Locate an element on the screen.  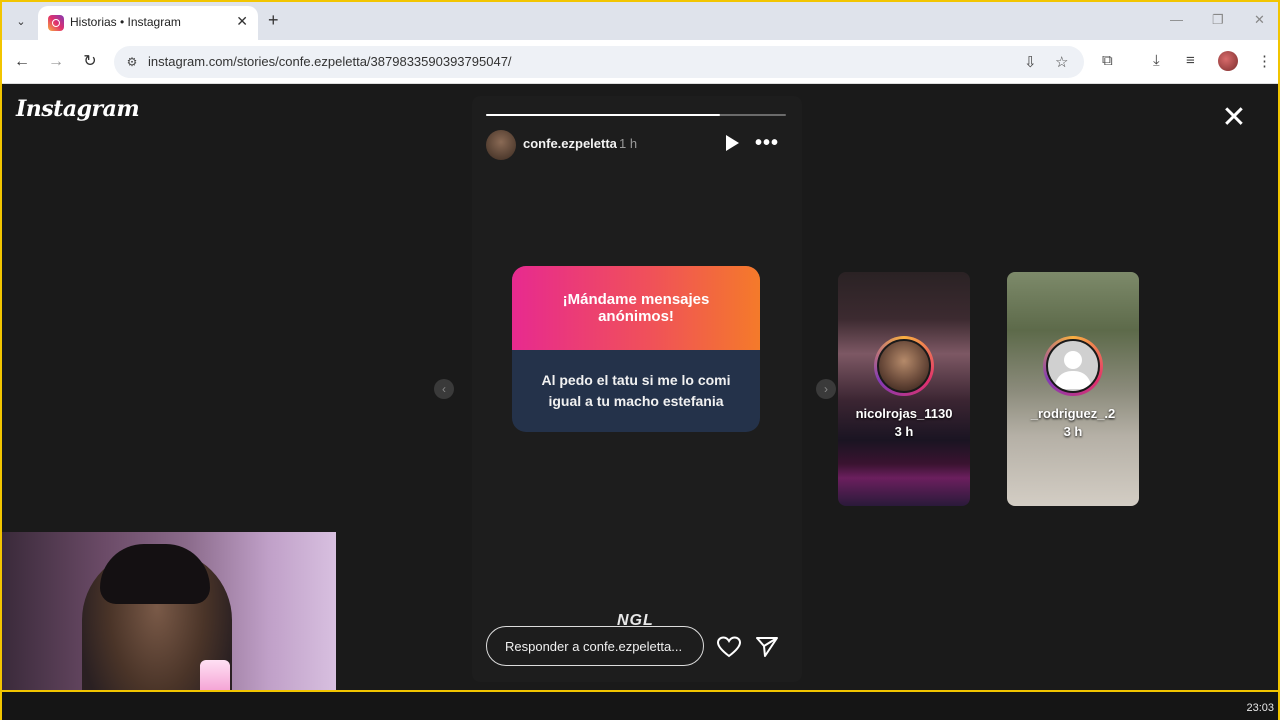
instagram-logo: Instagram is located at coordinates (78, 109).